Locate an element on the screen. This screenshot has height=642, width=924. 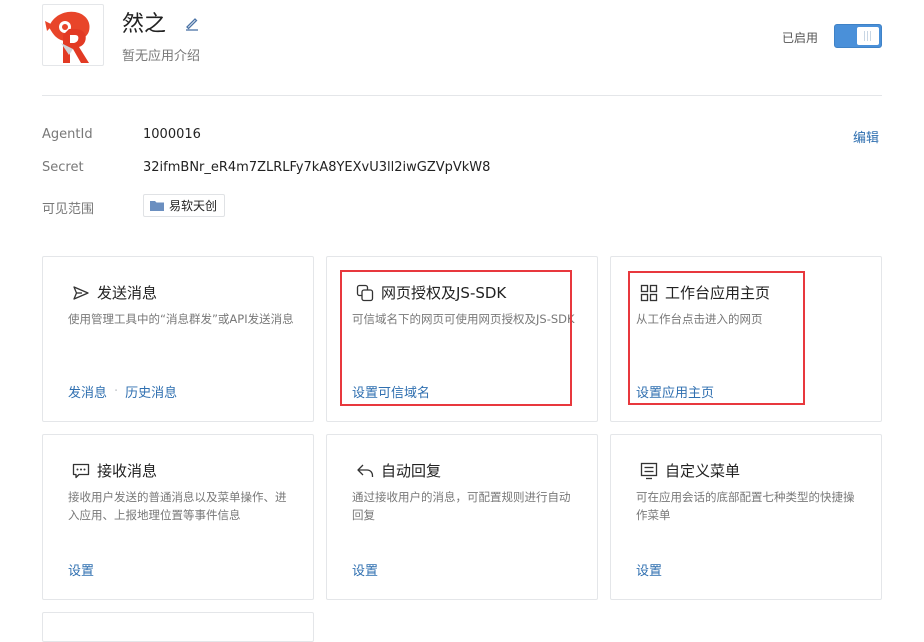
scope-label: 可见范围 is located at coordinates (68, 209).